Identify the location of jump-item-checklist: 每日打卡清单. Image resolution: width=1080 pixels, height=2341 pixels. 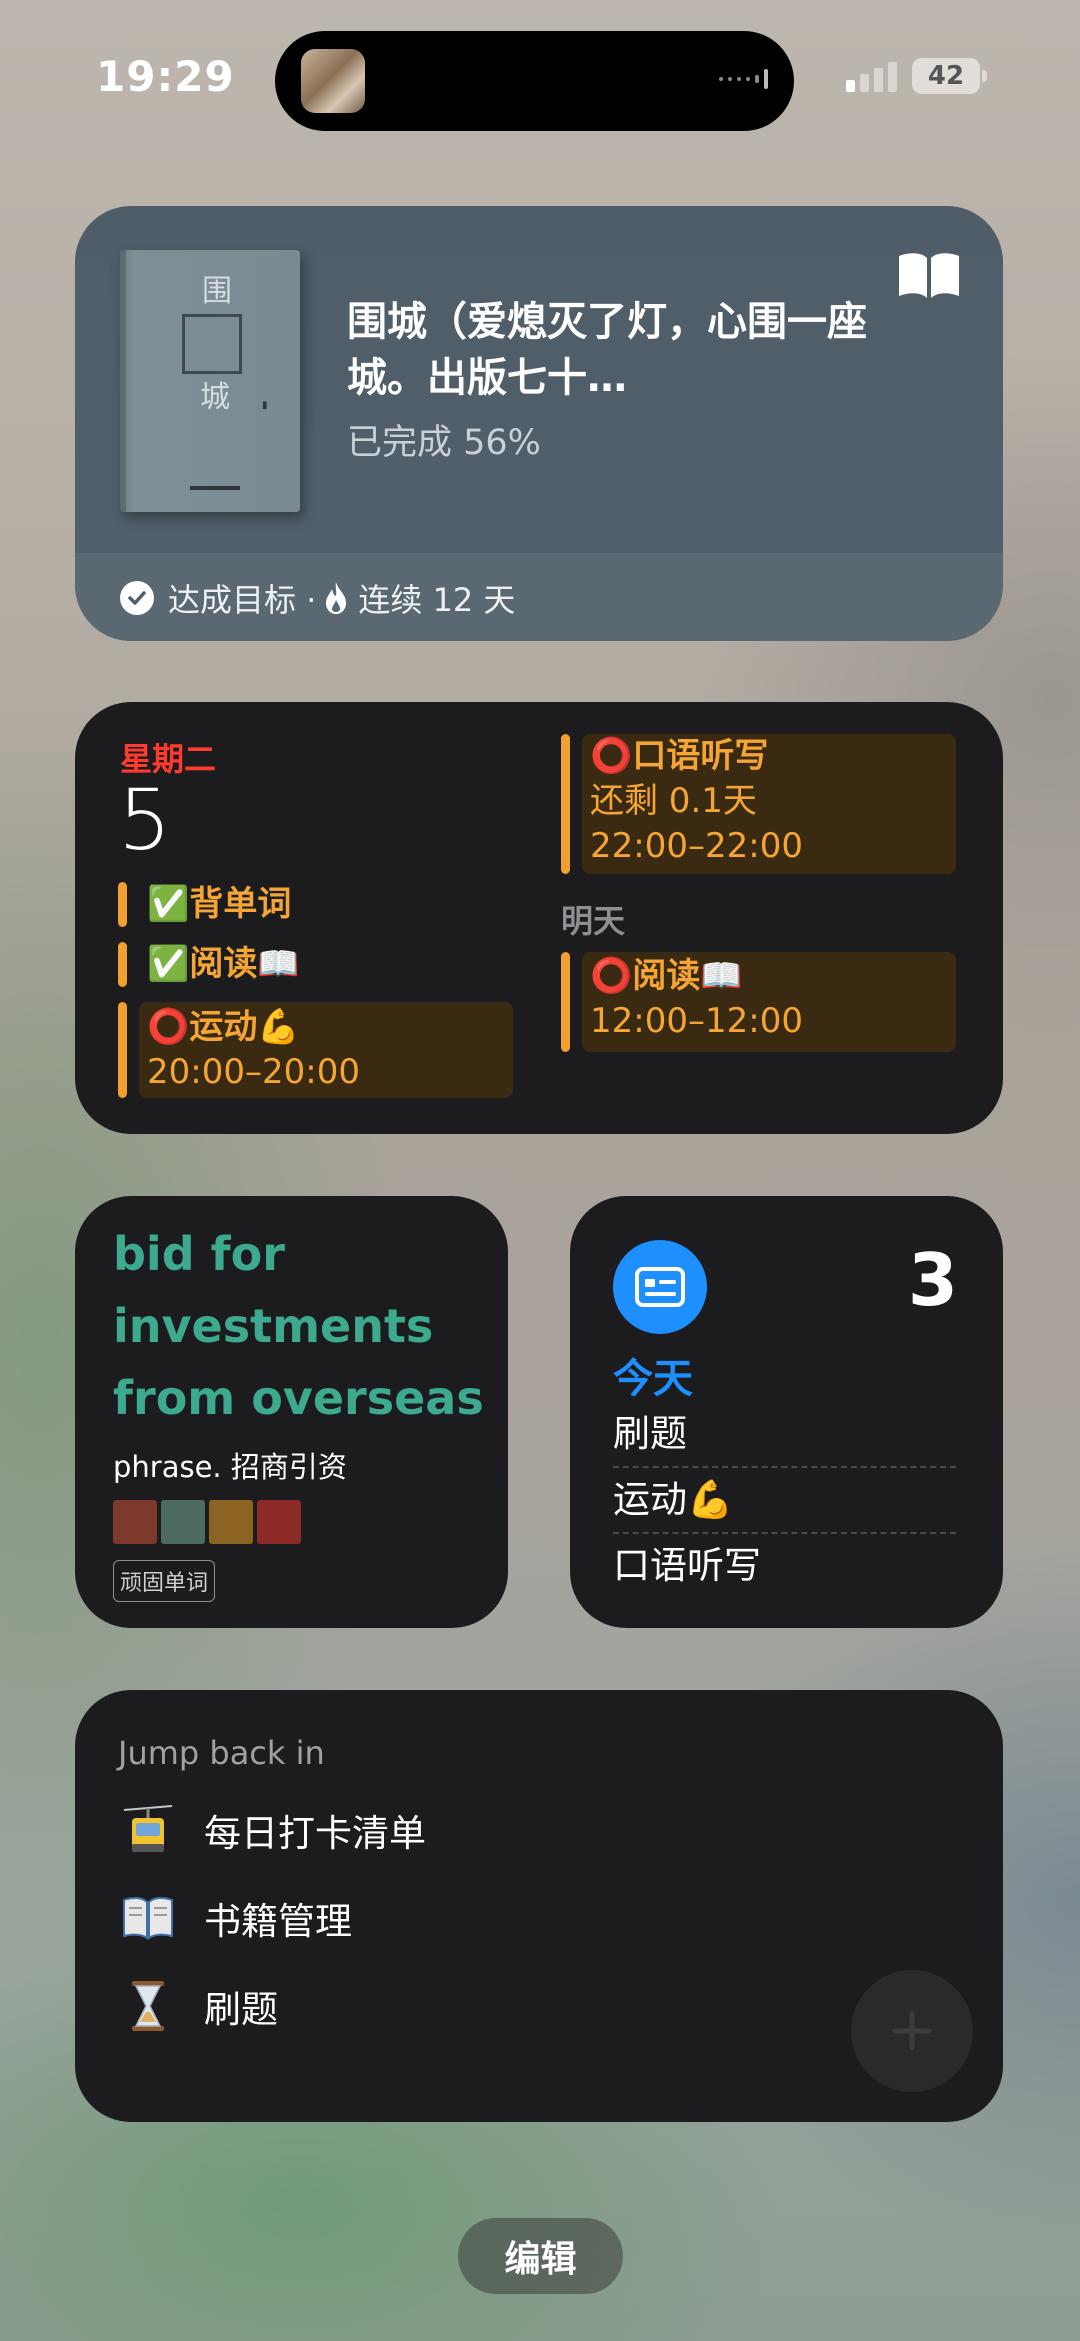
(273, 1830).